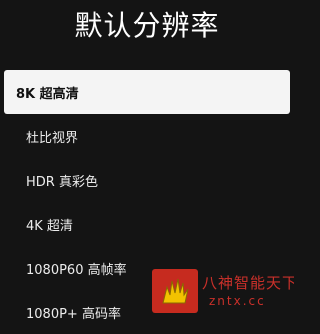 This screenshot has height=334, width=320. I want to click on resolution-option-label: HDR 真彩色, so click(62, 182).